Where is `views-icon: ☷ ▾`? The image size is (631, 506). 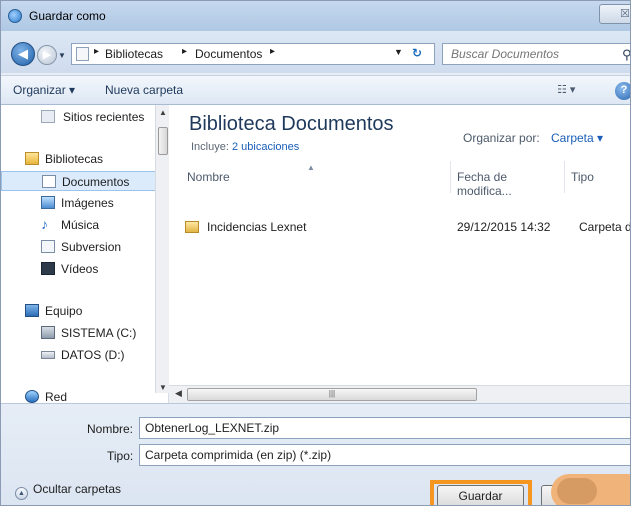 views-icon: ☷ ▾ is located at coordinates (566, 89).